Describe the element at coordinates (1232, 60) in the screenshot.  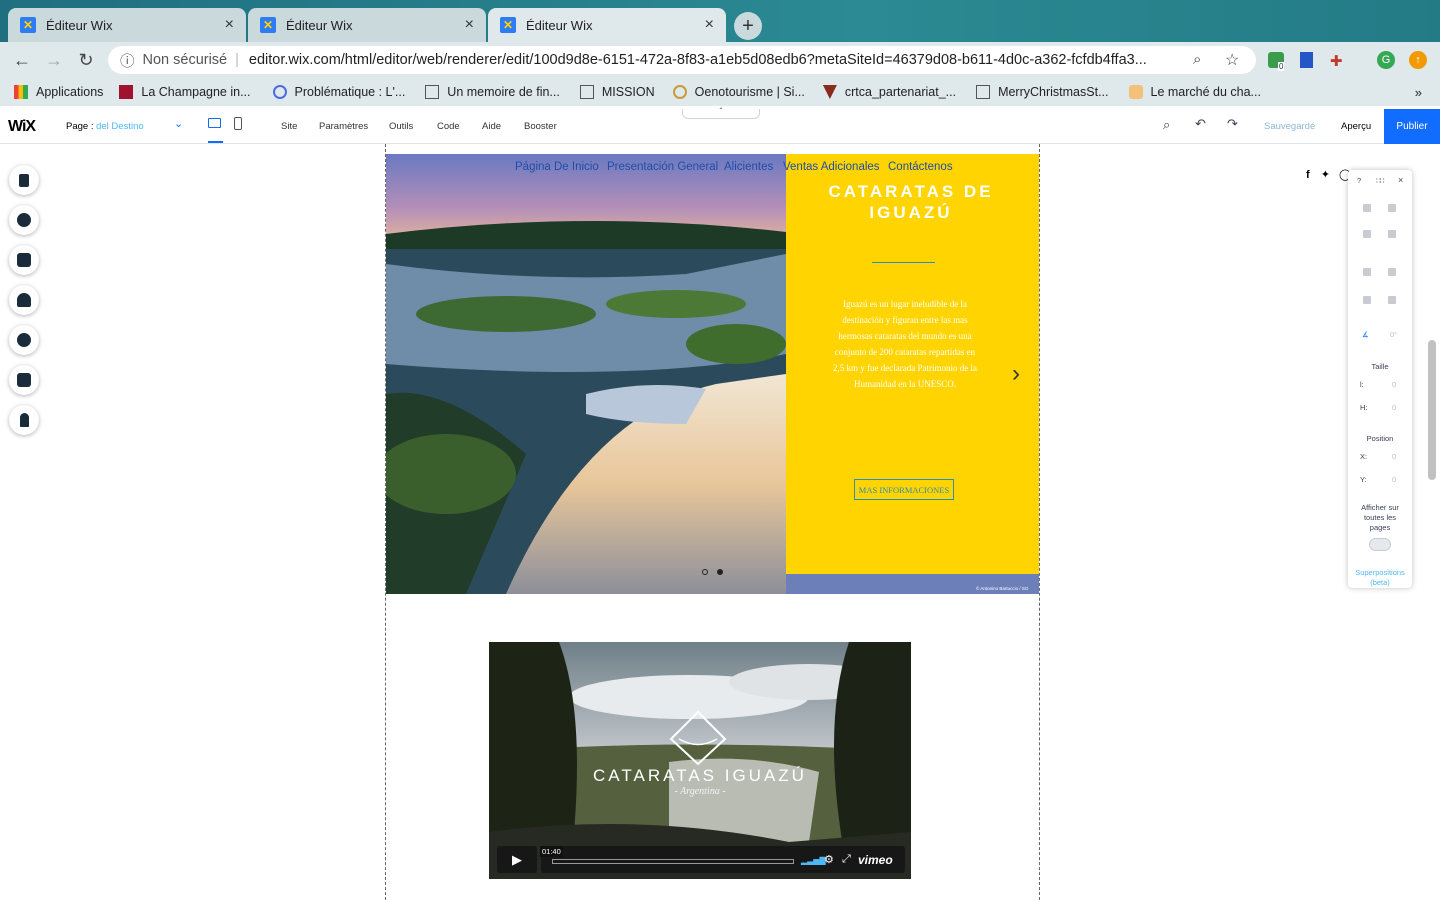
I see `bookmark-star-icon: ☆` at that location.